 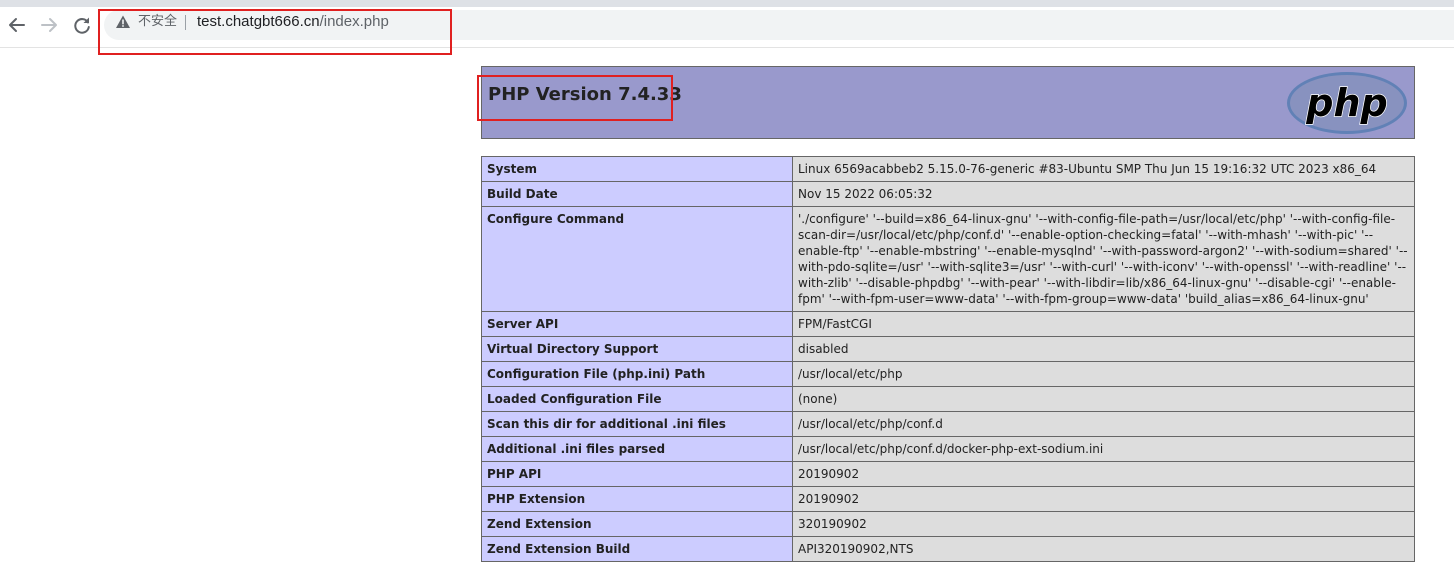 What do you see at coordinates (585, 94) in the screenshot?
I see `page-title: PHP Version 7.4.33` at bounding box center [585, 94].